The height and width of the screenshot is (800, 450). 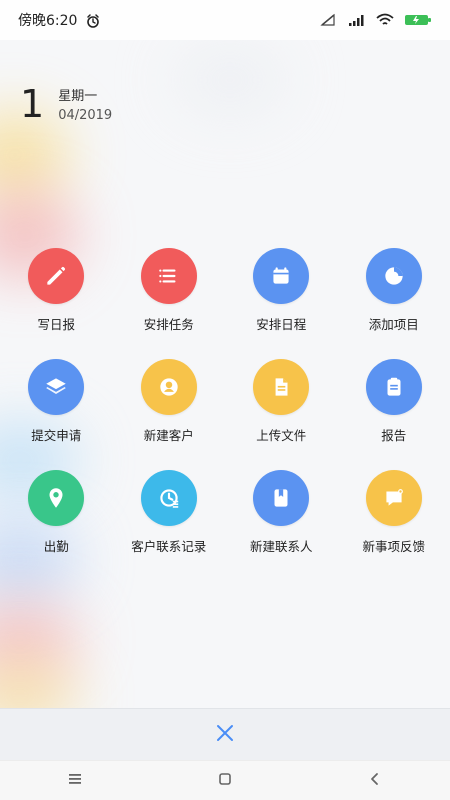 I want to click on close-bar, so click(x=225, y=734).